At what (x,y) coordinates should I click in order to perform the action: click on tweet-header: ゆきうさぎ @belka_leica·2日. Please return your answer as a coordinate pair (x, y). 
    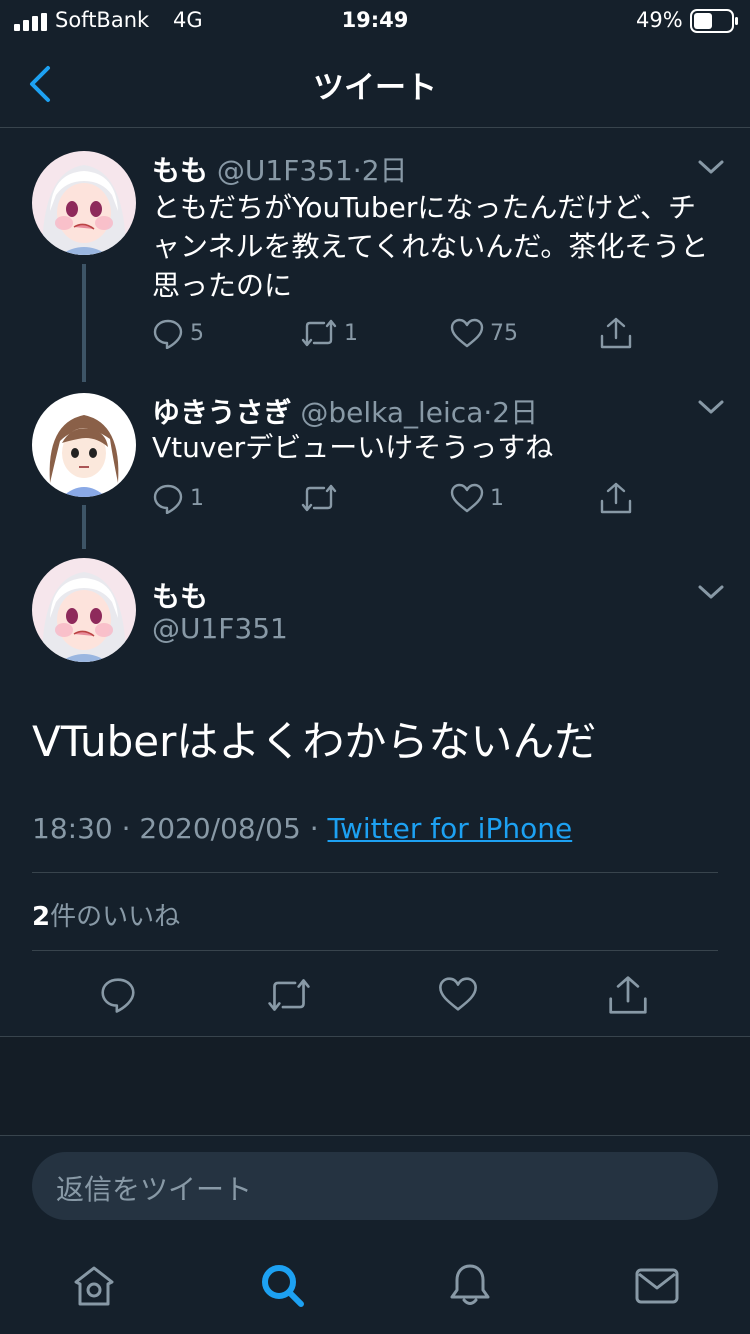
    Looking at the image, I should click on (345, 411).